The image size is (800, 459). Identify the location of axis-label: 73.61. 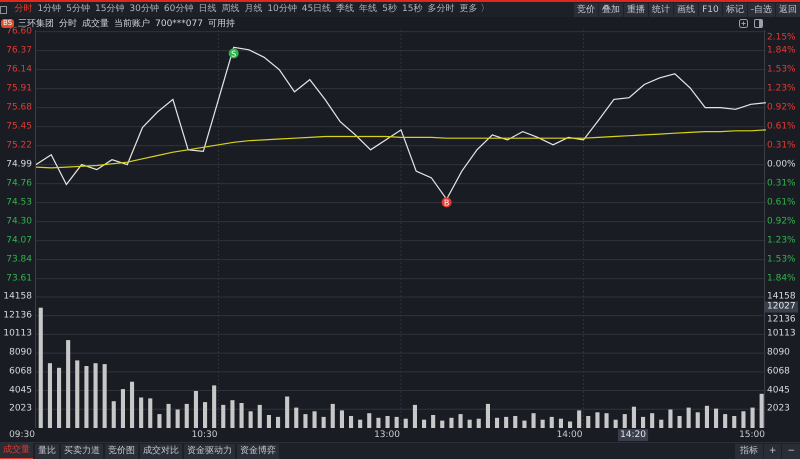
(19, 278).